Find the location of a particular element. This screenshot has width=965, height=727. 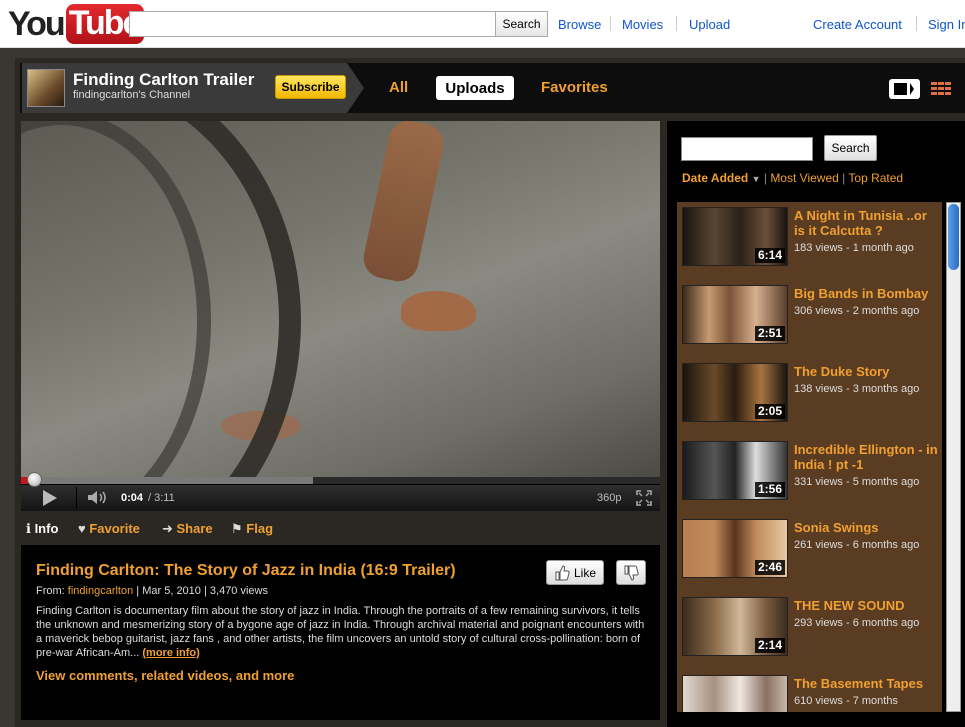

dislike-button is located at coordinates (631, 572).